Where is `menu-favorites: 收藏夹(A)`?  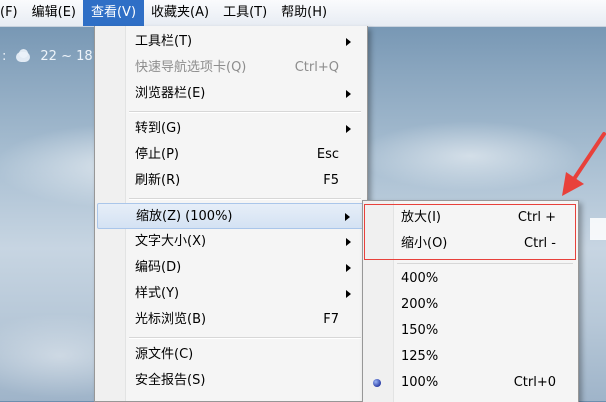 menu-favorites: 收藏夹(A) is located at coordinates (180, 13).